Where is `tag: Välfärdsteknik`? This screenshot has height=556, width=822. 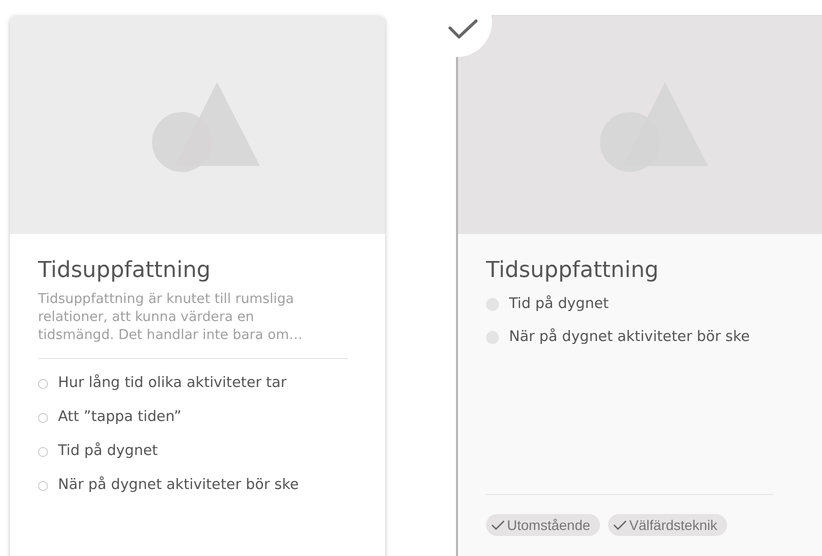
tag: Välfärdsteknik is located at coordinates (668, 525).